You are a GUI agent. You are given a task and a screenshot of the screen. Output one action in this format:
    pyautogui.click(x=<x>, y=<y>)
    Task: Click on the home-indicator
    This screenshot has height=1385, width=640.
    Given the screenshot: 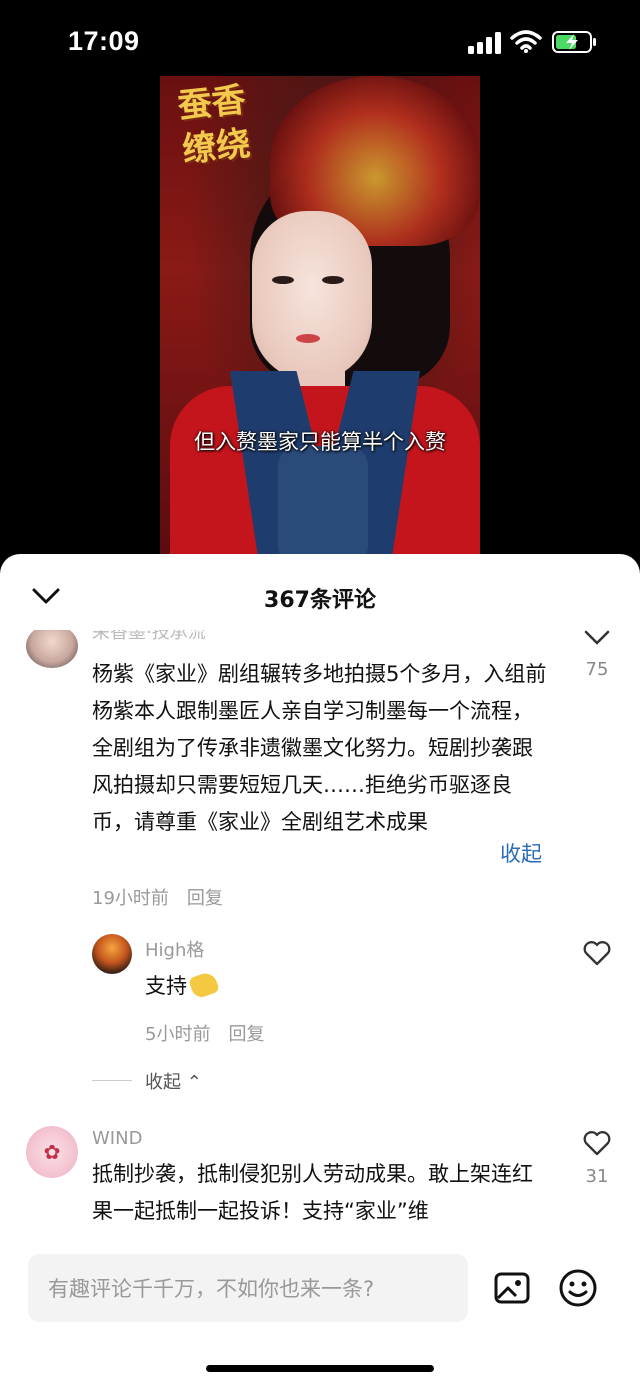 What is the action you would take?
    pyautogui.click(x=320, y=1368)
    